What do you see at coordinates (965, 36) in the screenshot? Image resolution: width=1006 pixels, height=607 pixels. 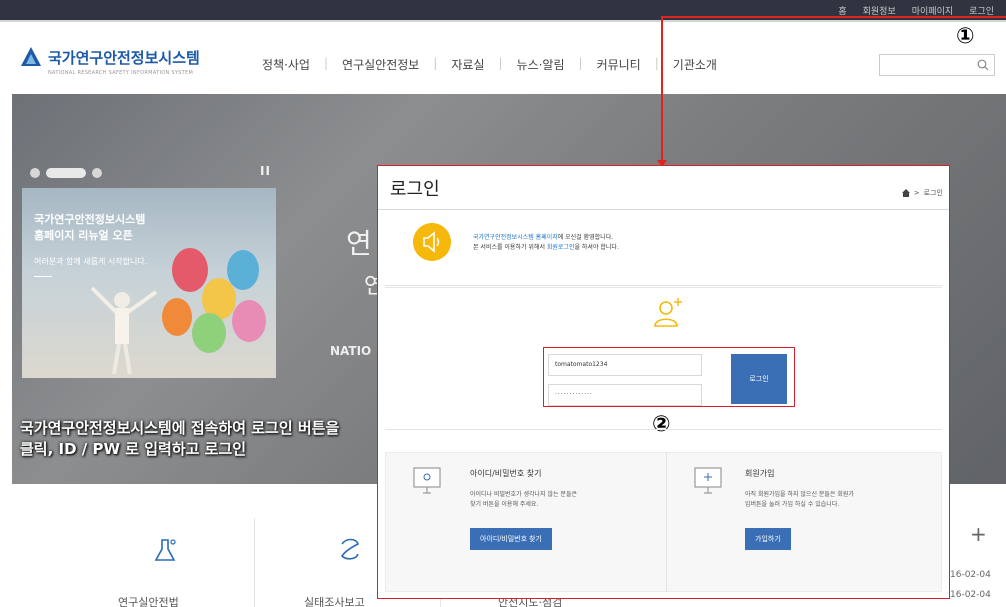 I see `step-number-1: ①` at bounding box center [965, 36].